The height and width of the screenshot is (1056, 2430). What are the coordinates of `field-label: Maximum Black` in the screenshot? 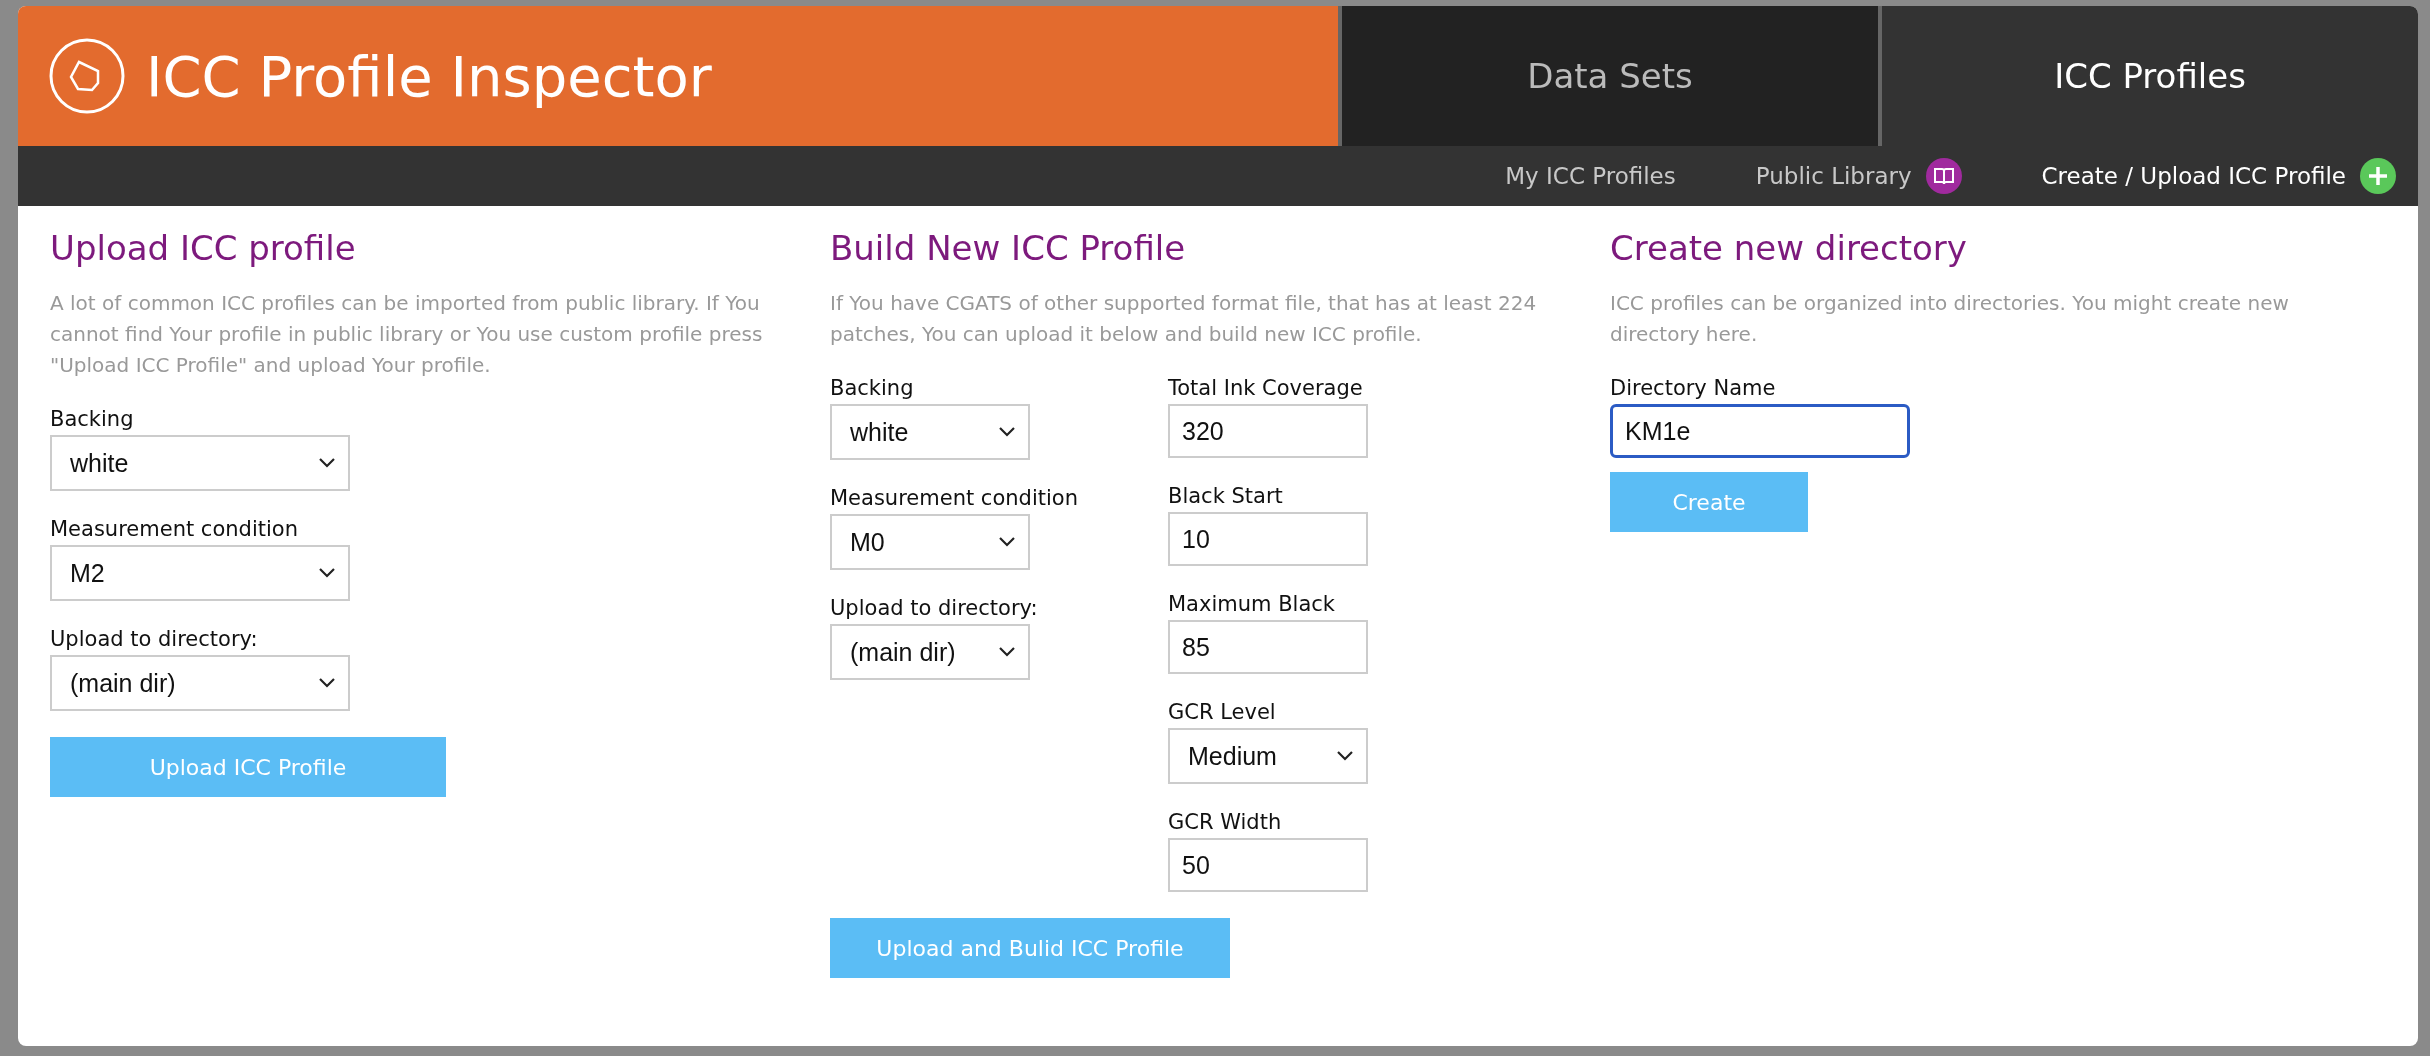 It's located at (1252, 604).